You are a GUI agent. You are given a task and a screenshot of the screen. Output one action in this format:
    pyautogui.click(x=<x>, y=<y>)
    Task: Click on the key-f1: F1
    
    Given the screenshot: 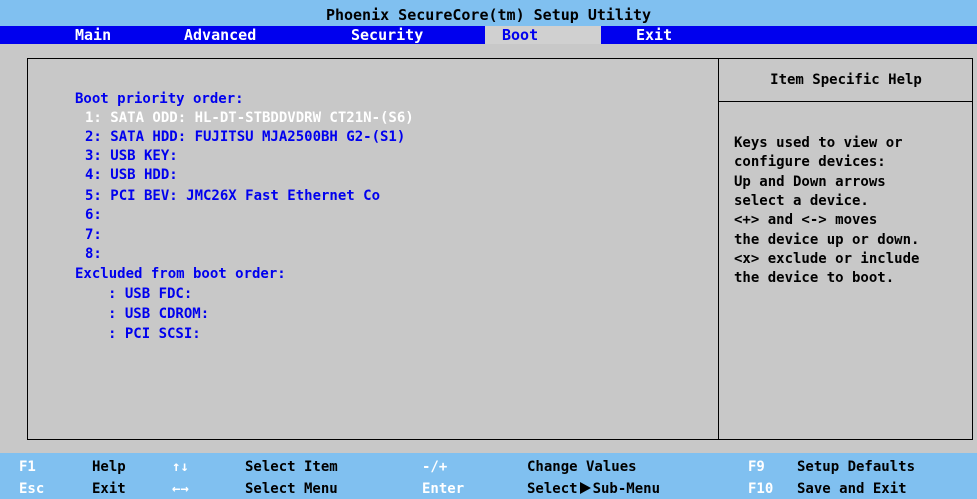 What is the action you would take?
    pyautogui.click(x=27, y=467)
    